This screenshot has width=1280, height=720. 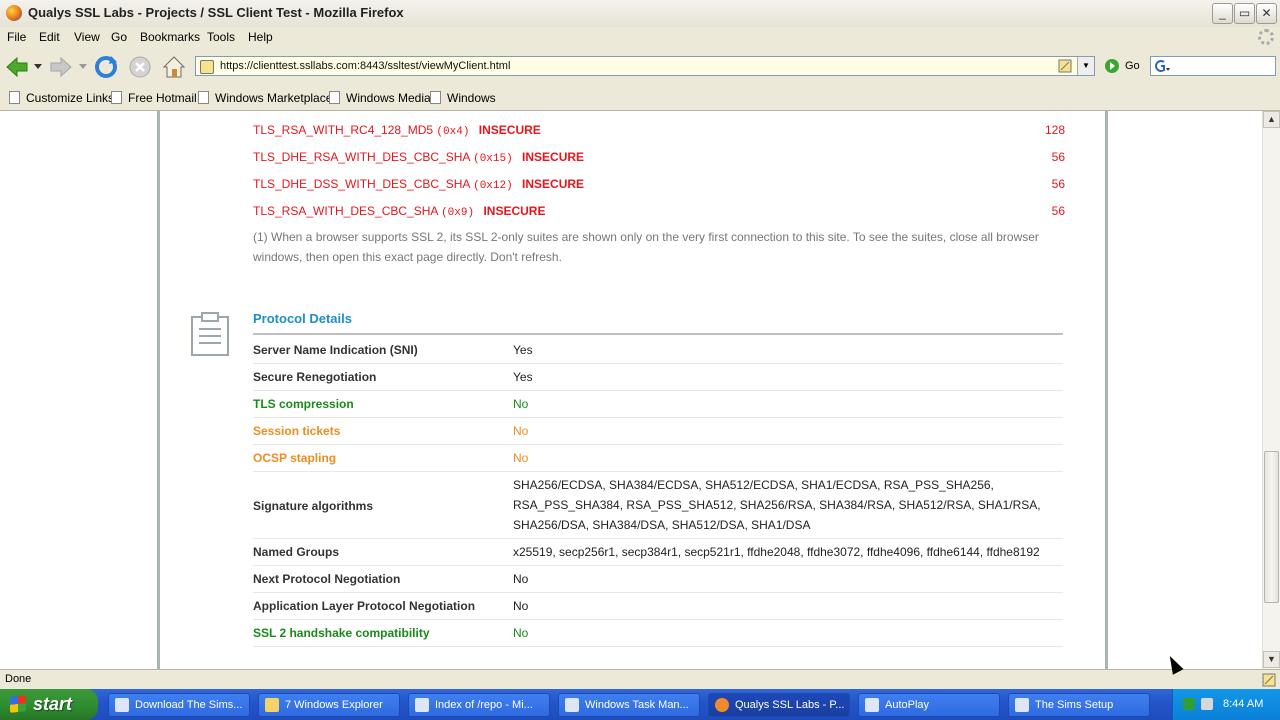 What do you see at coordinates (463, 98) in the screenshot?
I see `bookmark-item: Windows` at bounding box center [463, 98].